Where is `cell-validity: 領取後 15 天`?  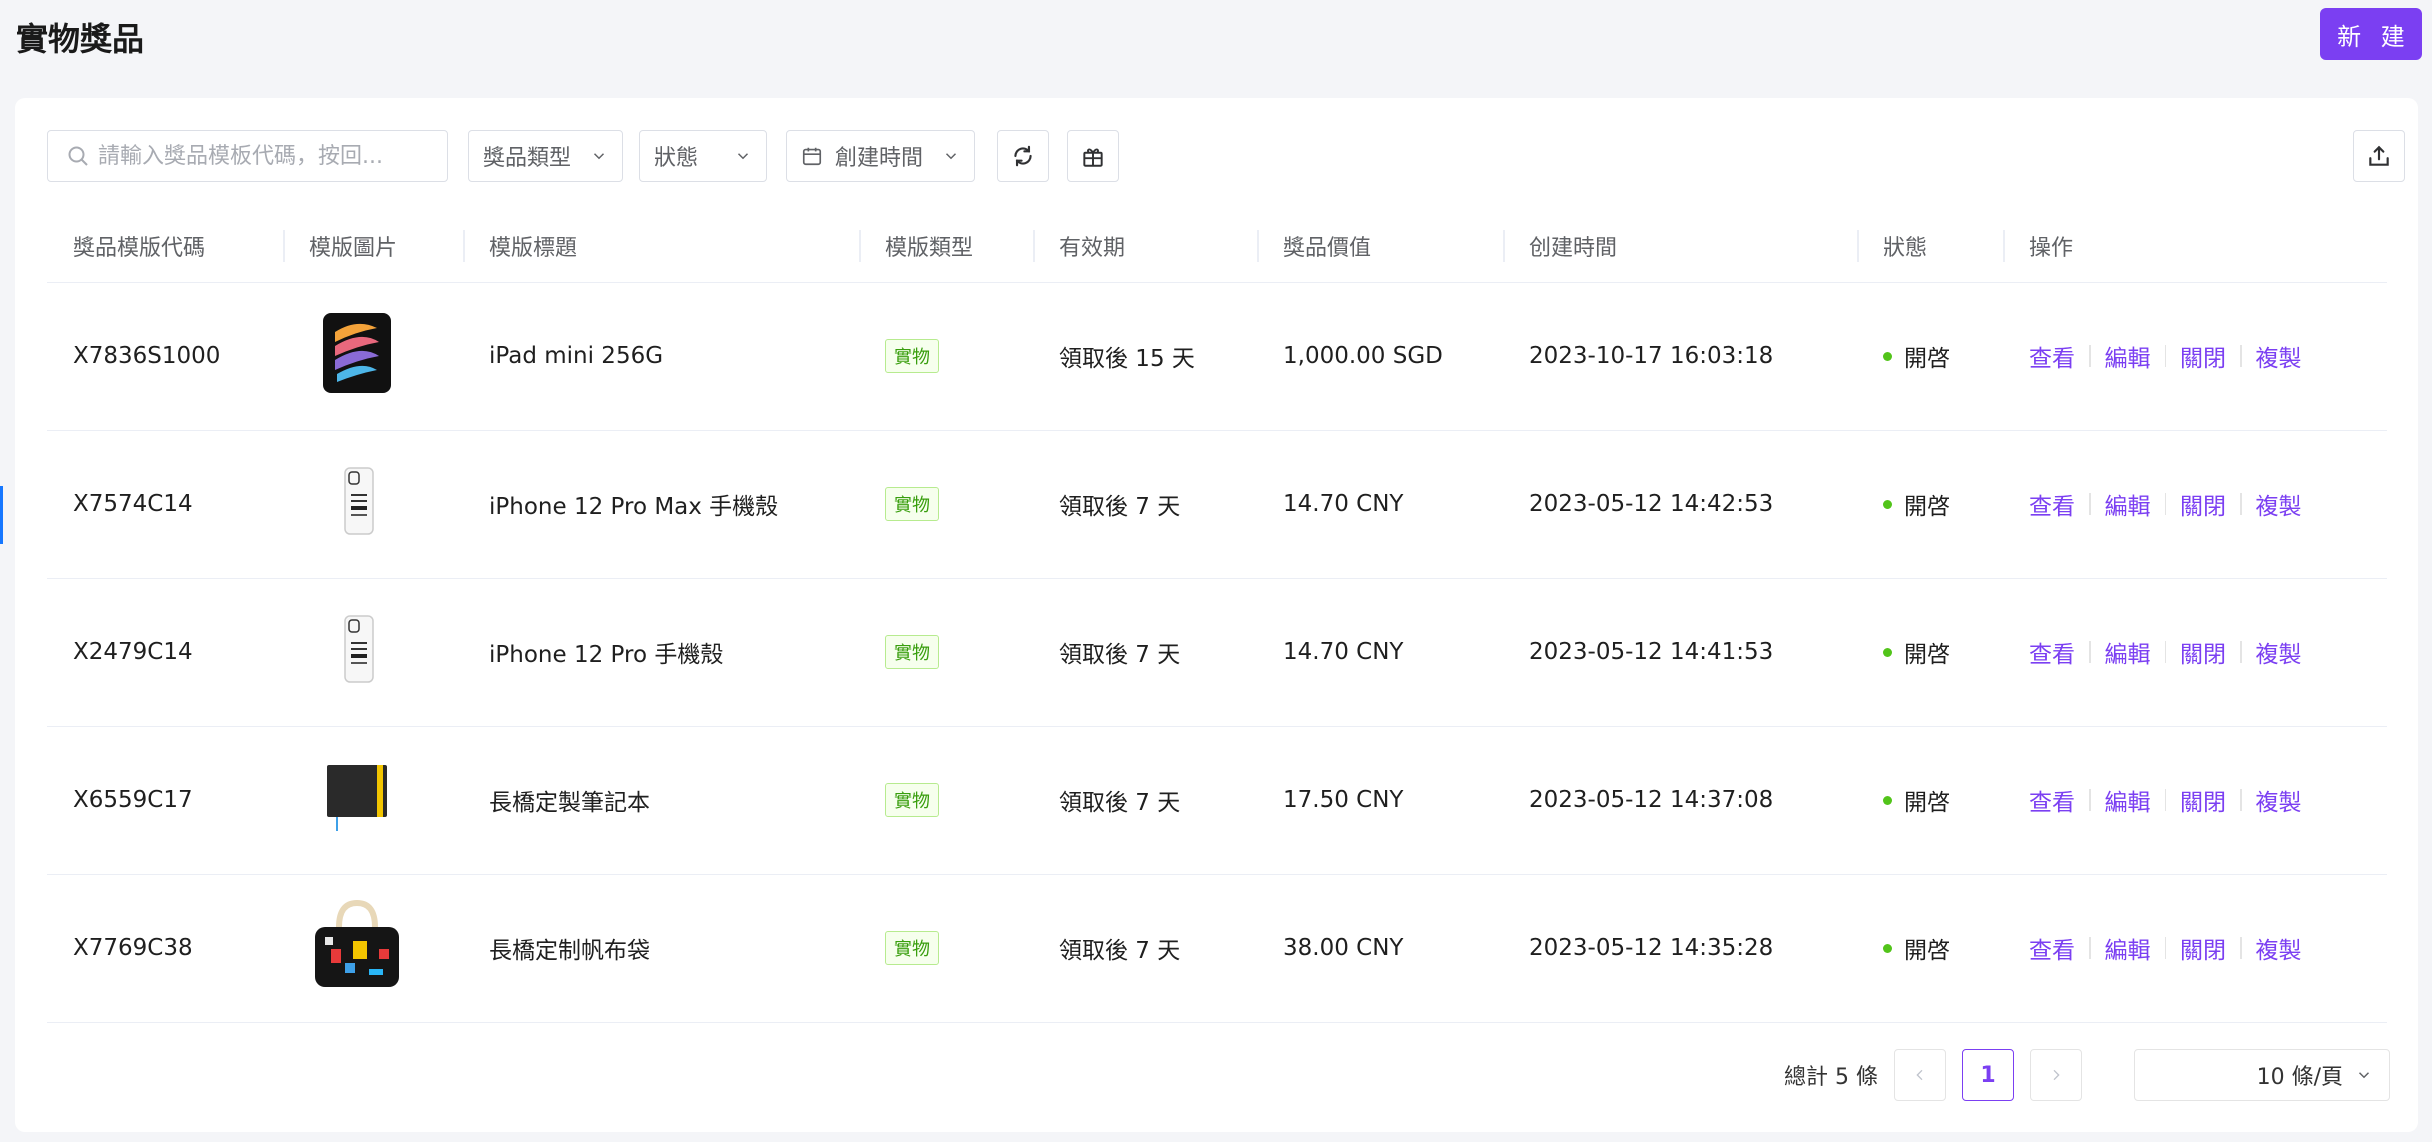 cell-validity: 領取後 15 天 is located at coordinates (1145, 356).